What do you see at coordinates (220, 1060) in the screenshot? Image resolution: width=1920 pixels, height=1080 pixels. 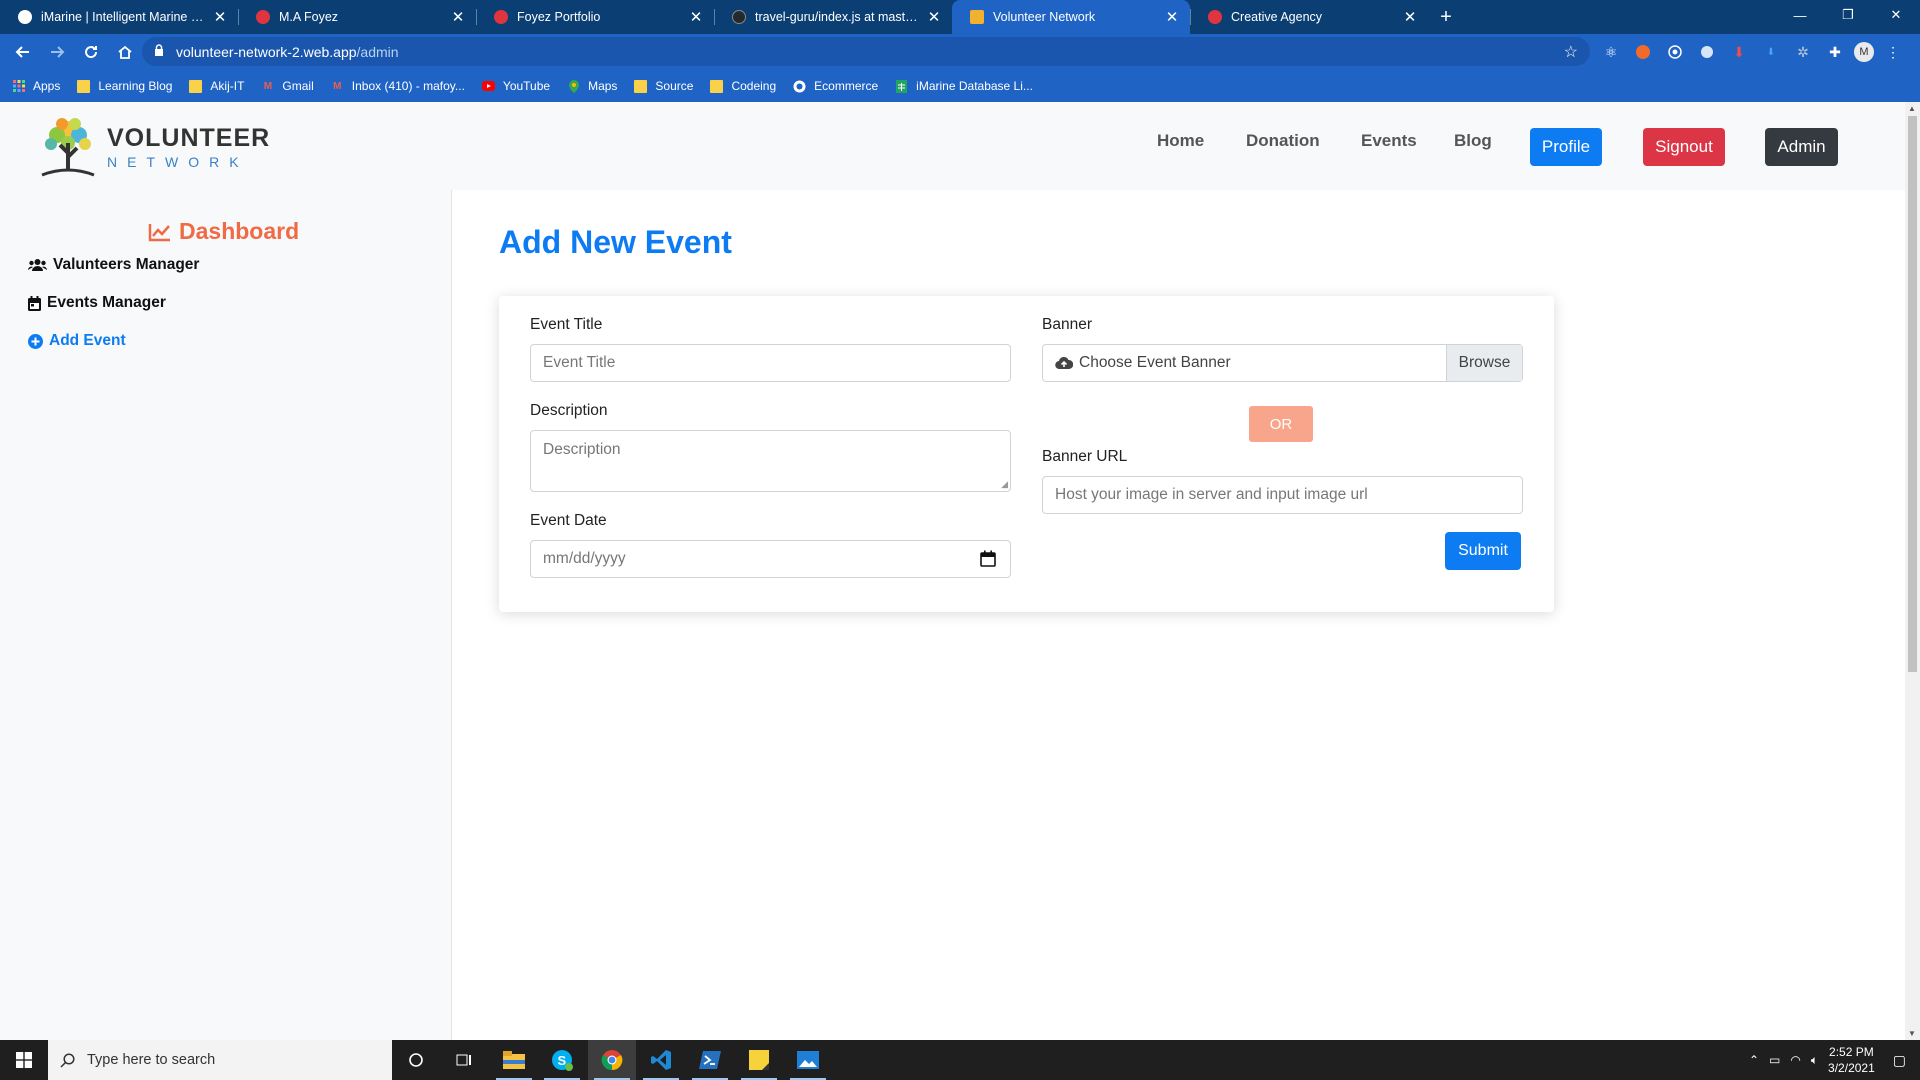 I see `taskbar-search-input: Type here to search` at bounding box center [220, 1060].